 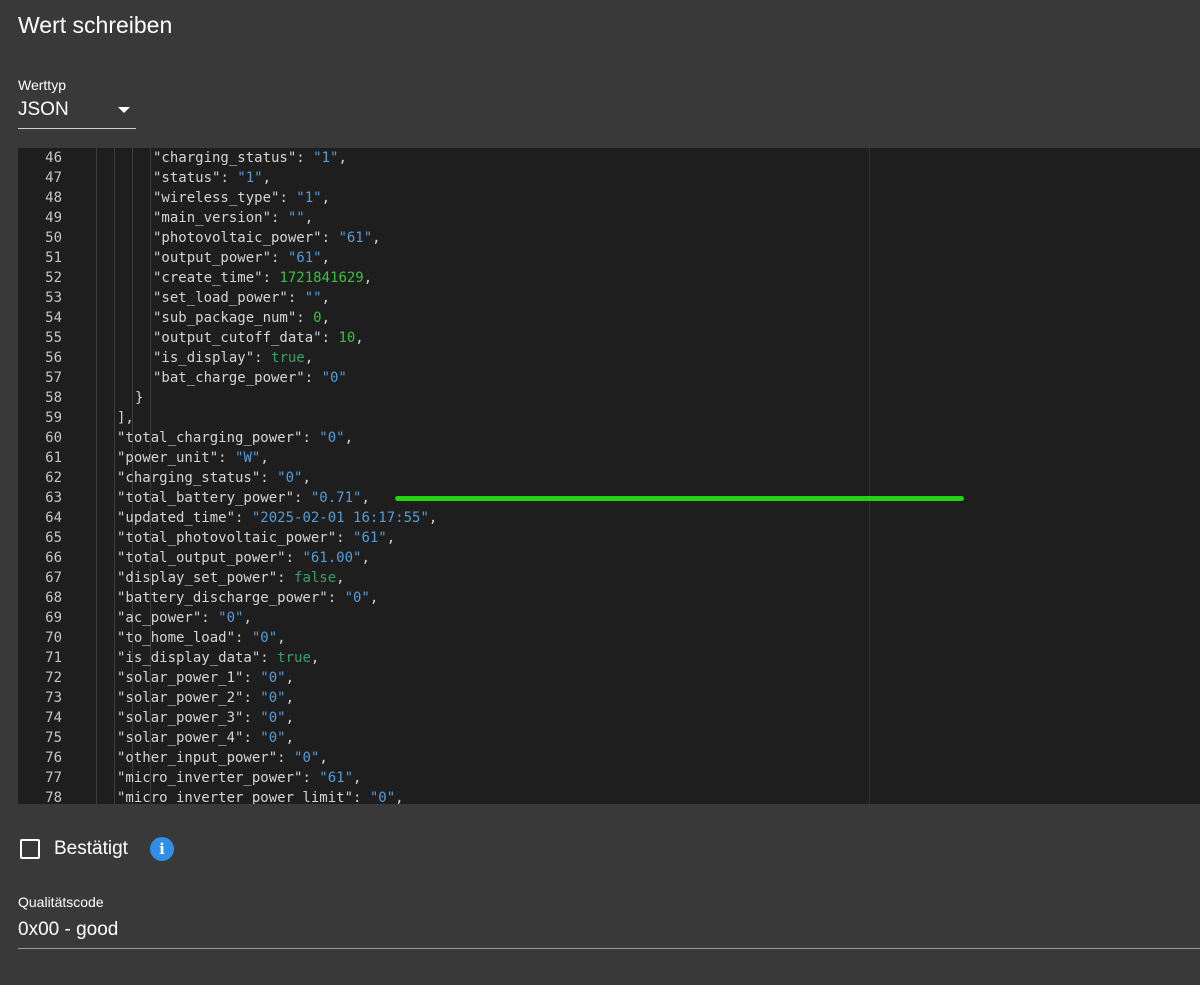 What do you see at coordinates (262, 278) in the screenshot?
I see `code-line: "create_time": 1721841629,` at bounding box center [262, 278].